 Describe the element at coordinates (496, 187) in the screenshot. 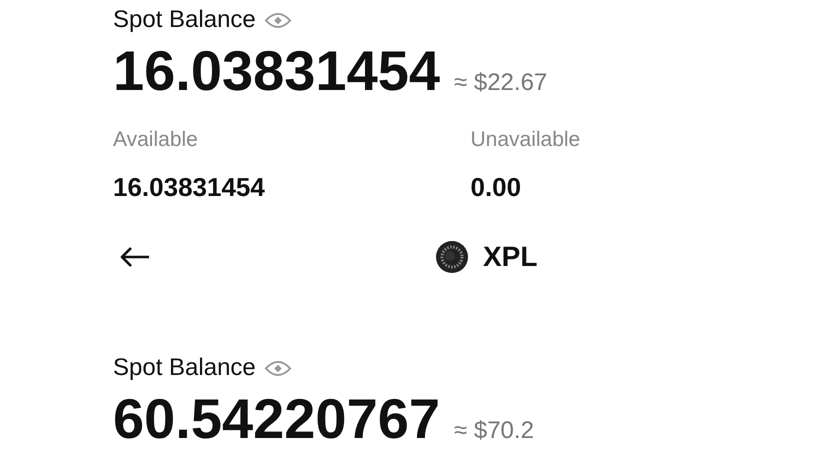

I see `detail-value: 0.00` at that location.